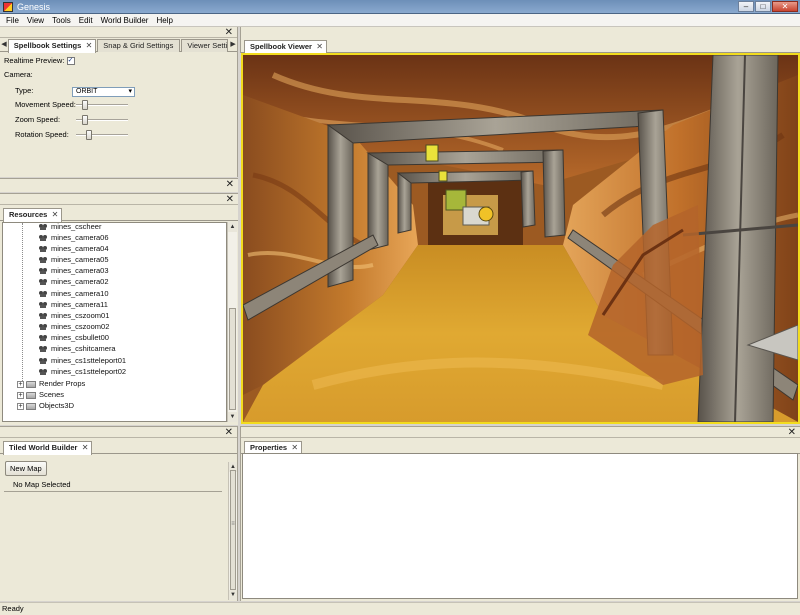 The width and height of the screenshot is (800, 615). Describe the element at coordinates (269, 447) in the screenshot. I see `tab-properties-label: Properties` at that location.